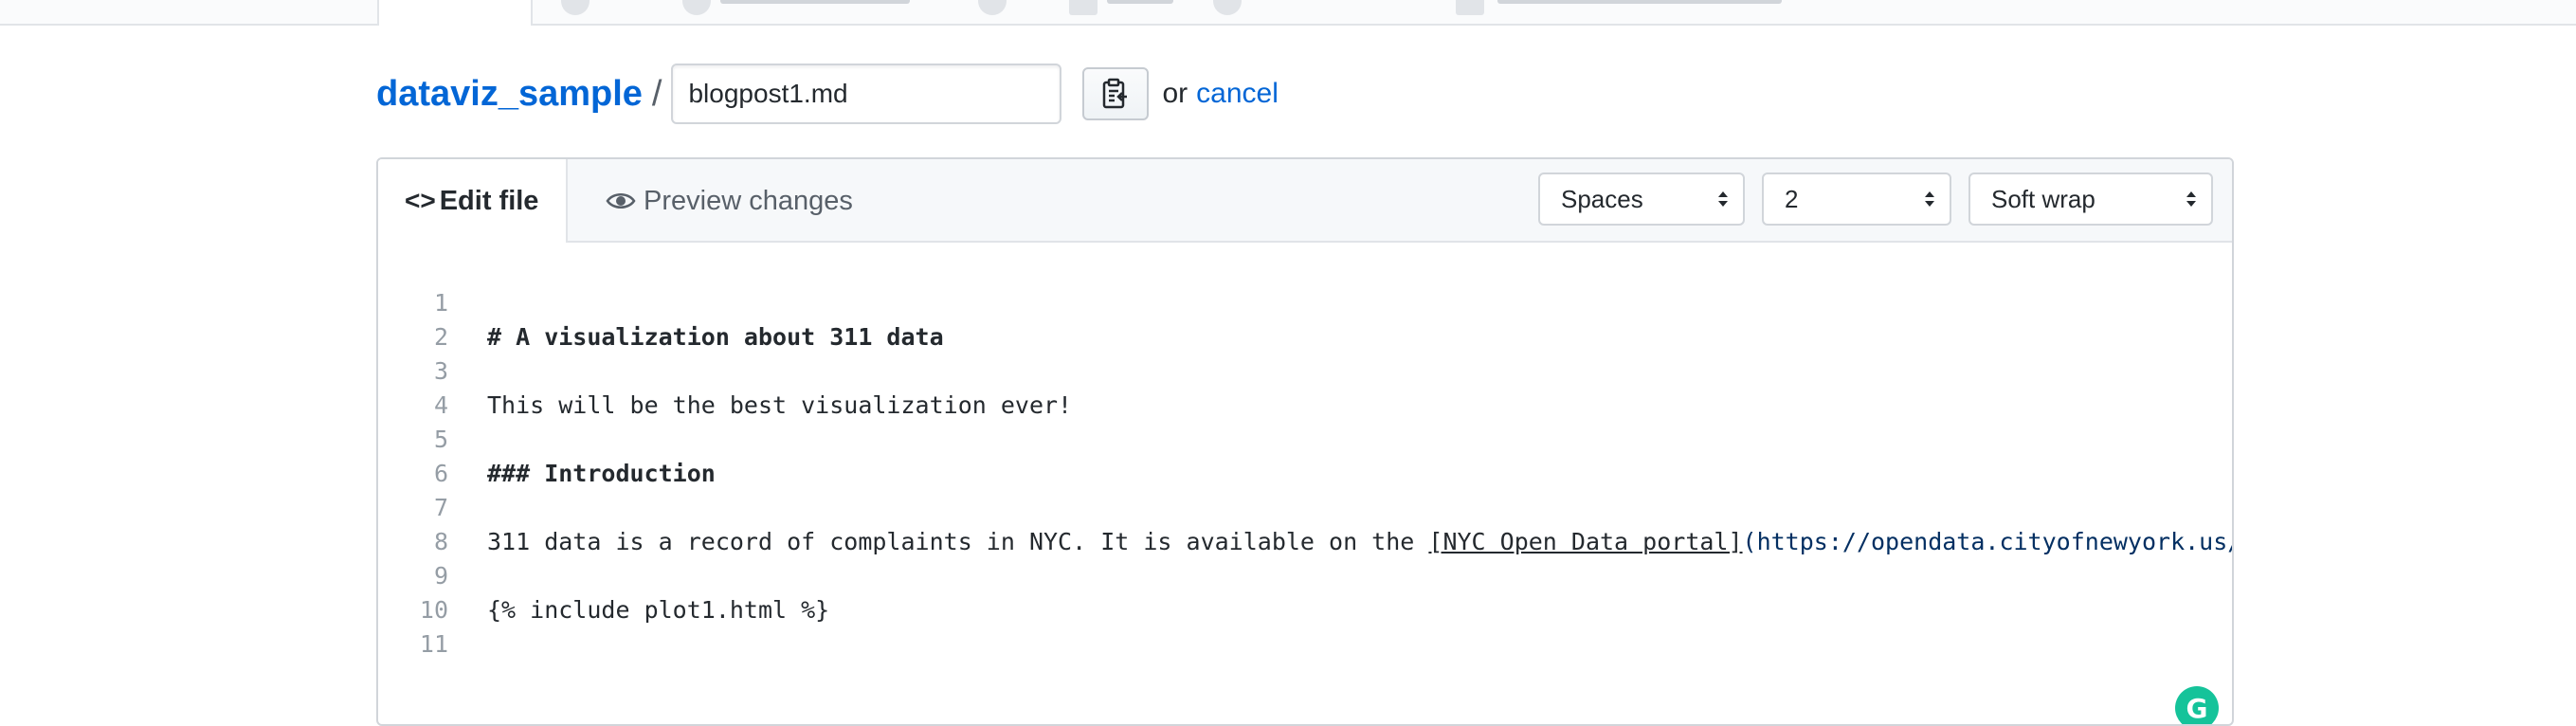  What do you see at coordinates (1792, 198) in the screenshot?
I see `indent-size-value: 2` at bounding box center [1792, 198].